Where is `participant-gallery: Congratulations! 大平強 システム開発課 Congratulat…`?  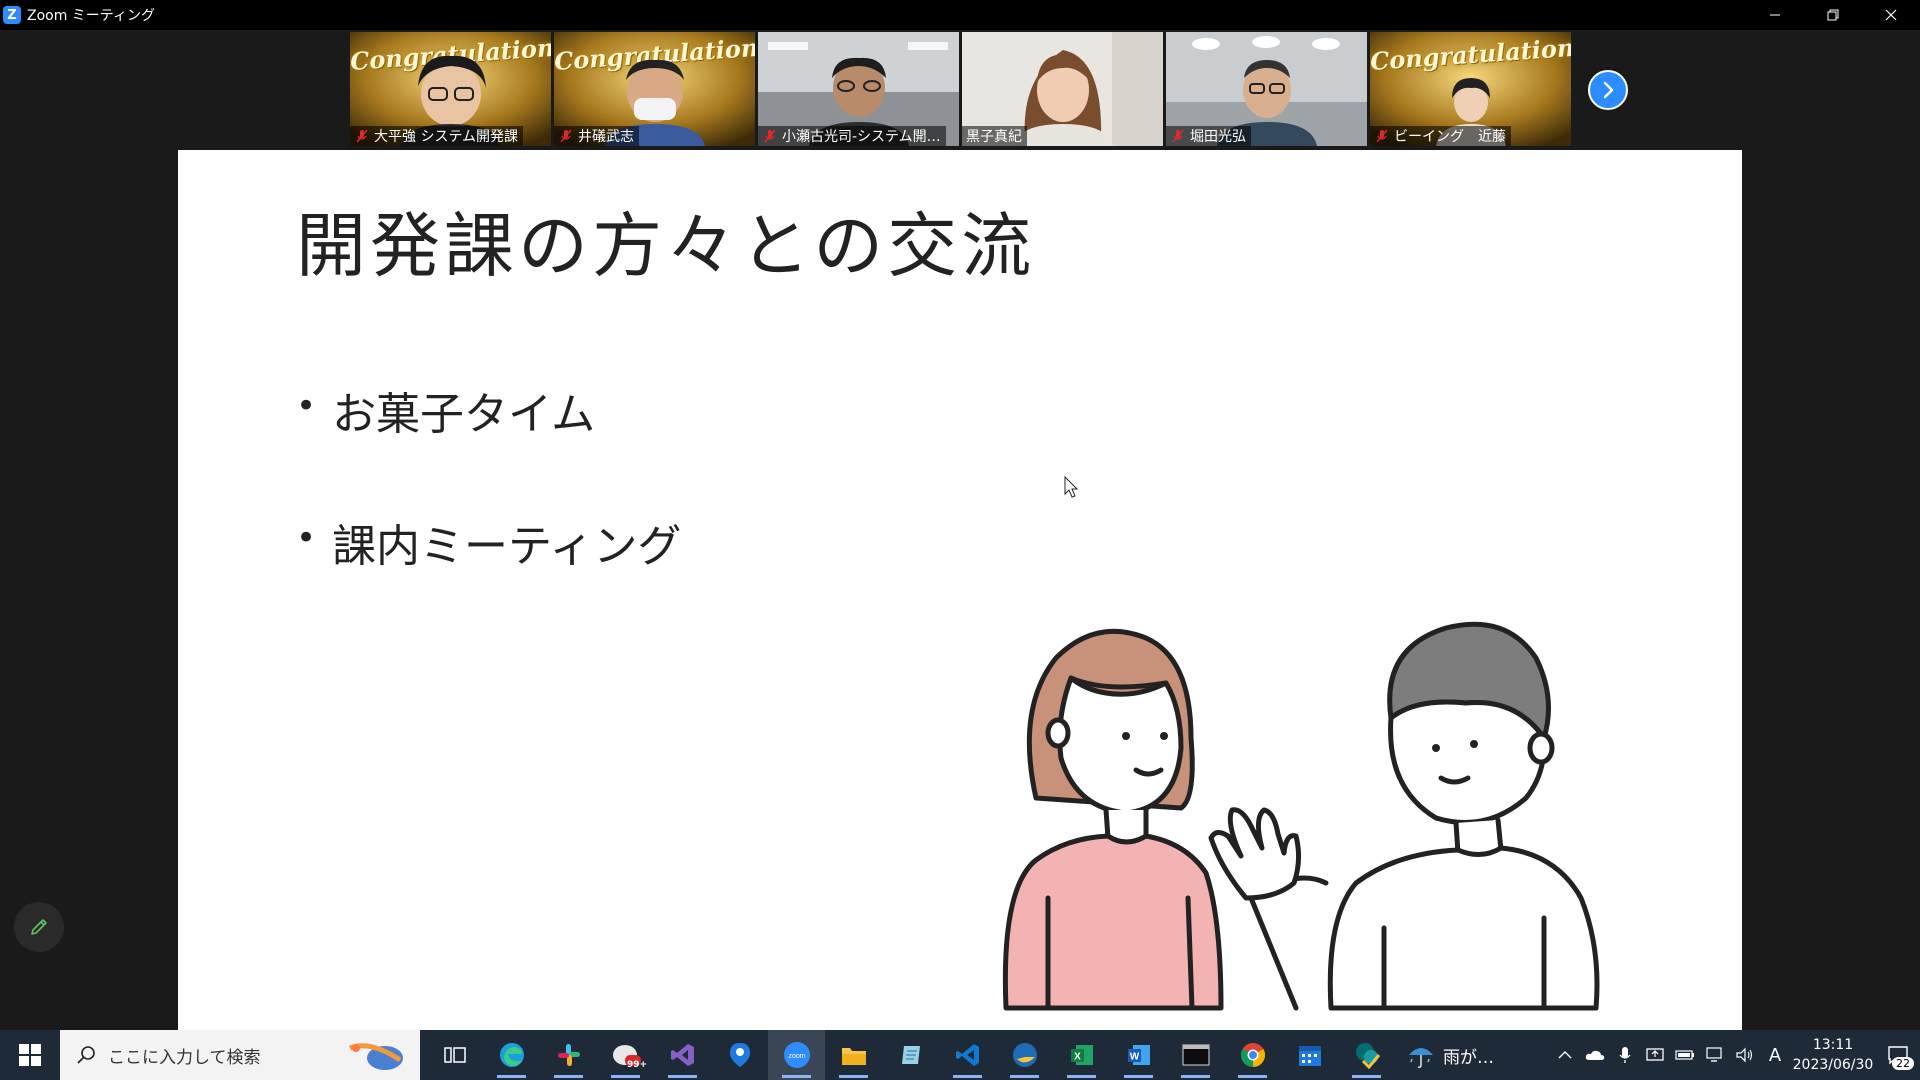
participant-gallery: Congratulations! 大平強 システム開発課 Congratulat… is located at coordinates (960, 89).